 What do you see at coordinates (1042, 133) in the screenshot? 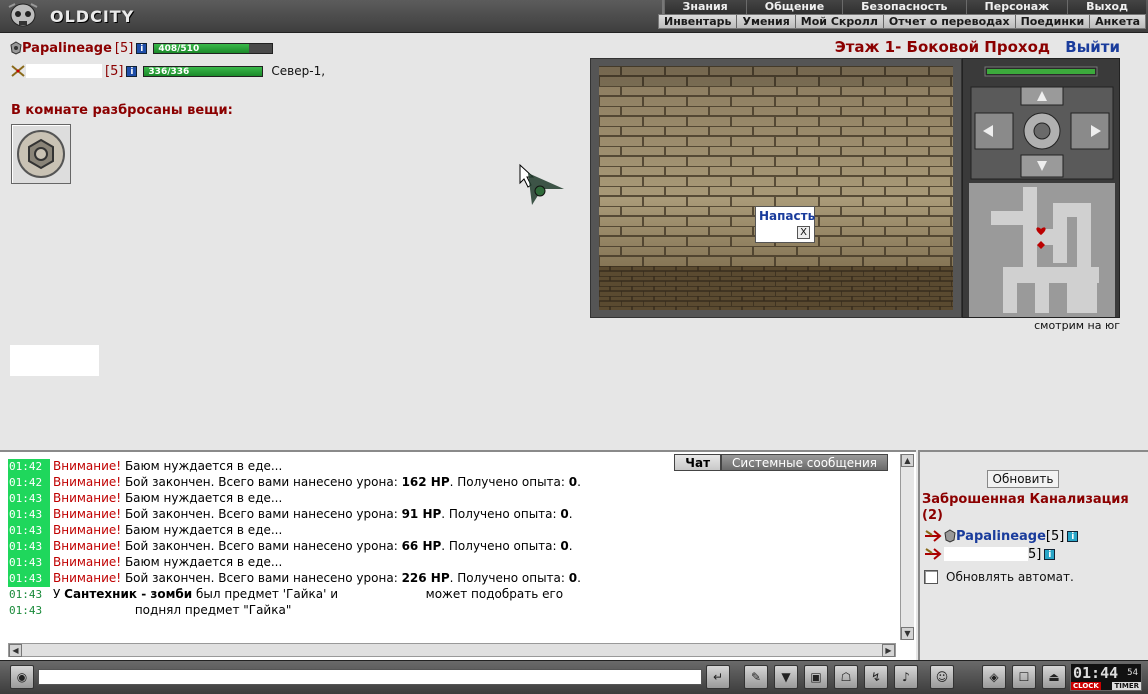
I see `direction-pad` at bounding box center [1042, 133].